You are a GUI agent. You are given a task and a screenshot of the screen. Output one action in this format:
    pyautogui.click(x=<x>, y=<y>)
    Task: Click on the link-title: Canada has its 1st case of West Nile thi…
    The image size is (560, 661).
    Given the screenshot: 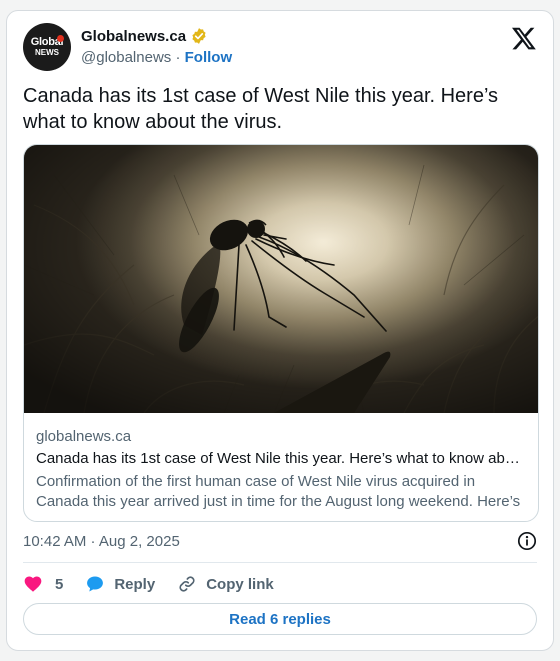 What is the action you would take?
    pyautogui.click(x=281, y=458)
    